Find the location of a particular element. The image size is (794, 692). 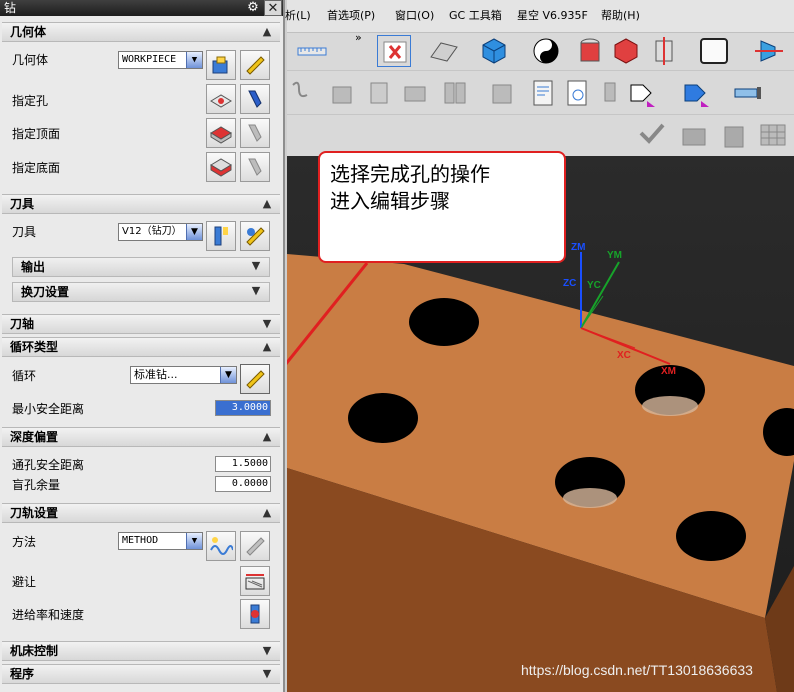

section-cycle-type: 循环类型 ▲ is located at coordinates (141, 347).